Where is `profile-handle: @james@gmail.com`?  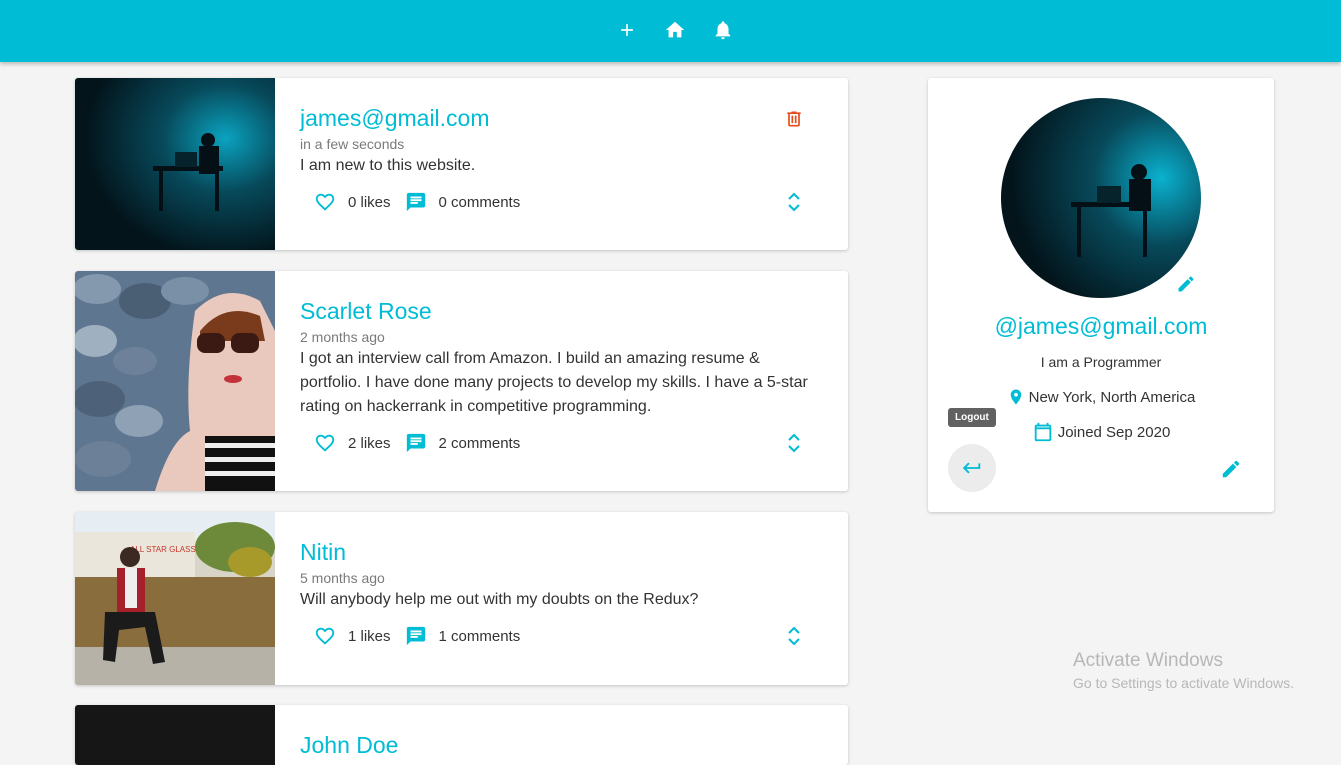
profile-handle: @james@gmail.com is located at coordinates (1101, 326).